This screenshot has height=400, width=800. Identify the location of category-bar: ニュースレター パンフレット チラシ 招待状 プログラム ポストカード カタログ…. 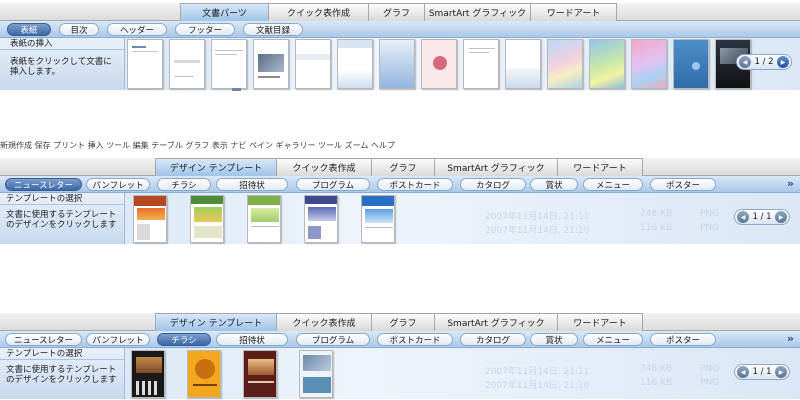
(400, 184).